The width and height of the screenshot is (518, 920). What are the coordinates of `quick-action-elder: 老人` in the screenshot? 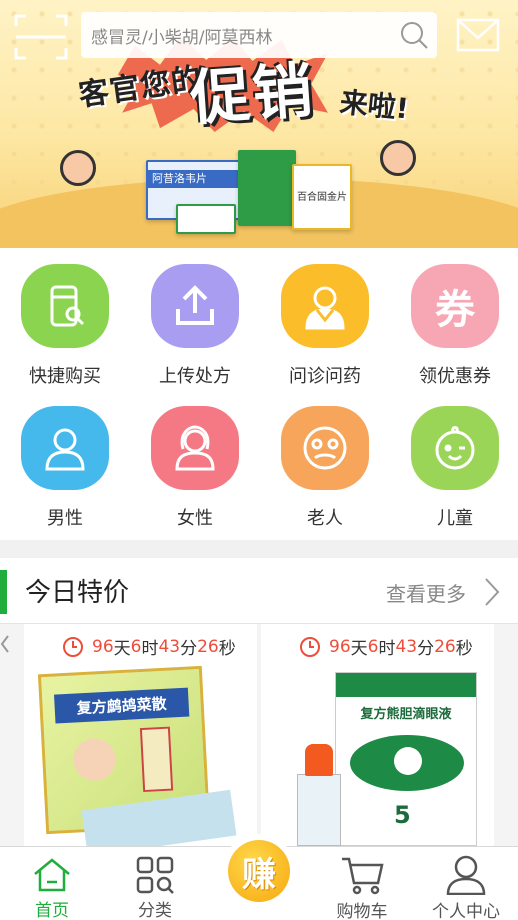 It's located at (325, 460).